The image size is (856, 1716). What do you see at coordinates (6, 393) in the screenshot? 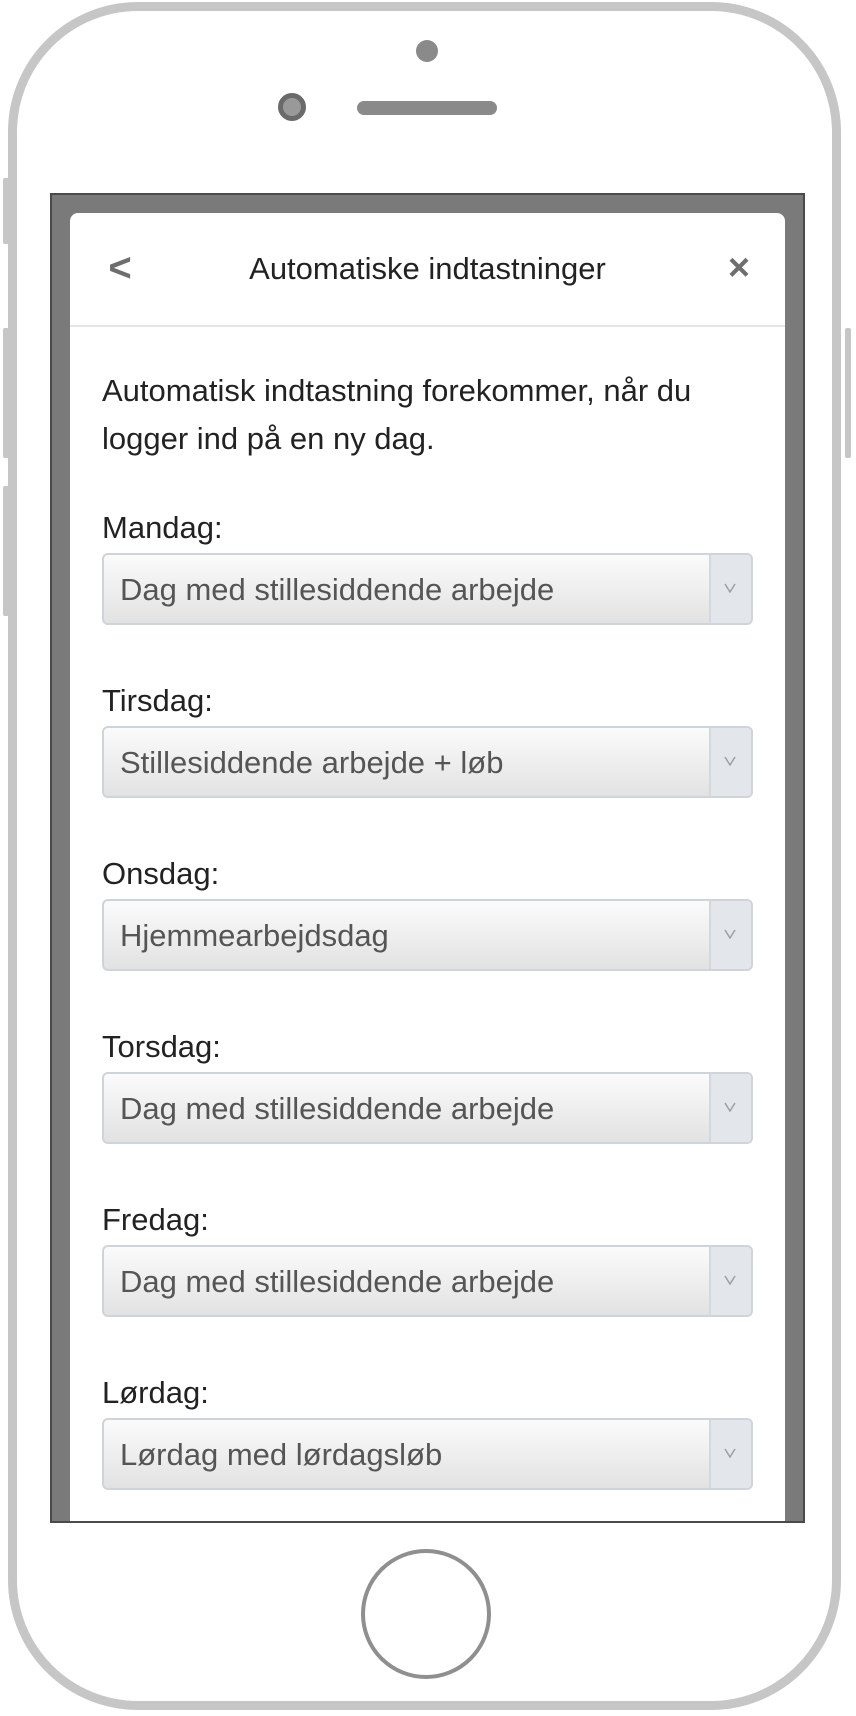
I see `volume-up-button` at bounding box center [6, 393].